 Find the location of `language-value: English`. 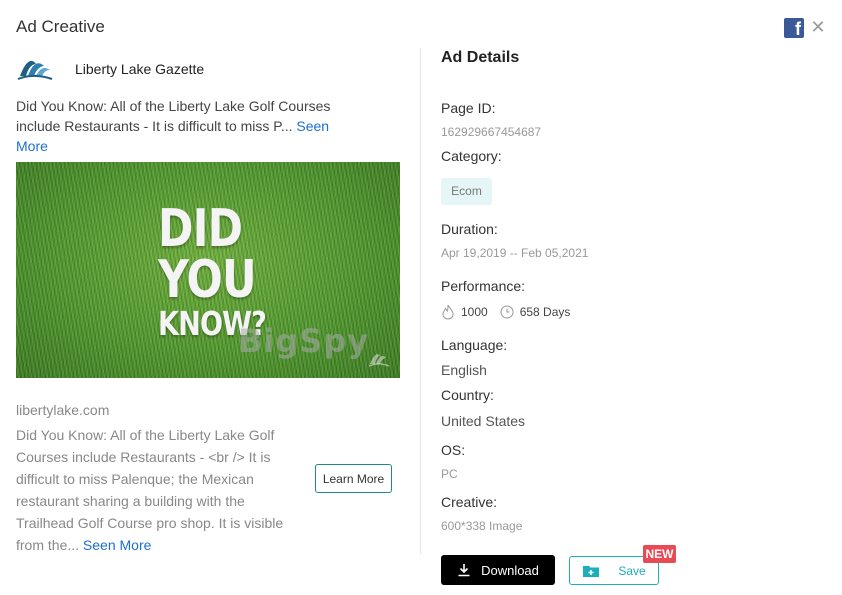

language-value: English is located at coordinates (464, 370).